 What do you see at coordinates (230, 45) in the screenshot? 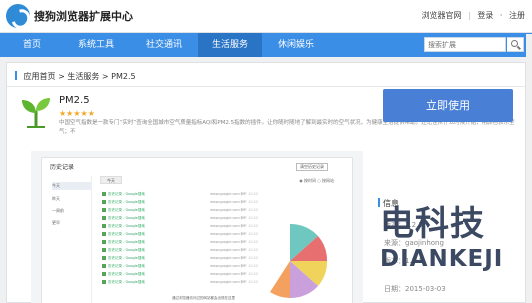
I see `nav-item-life-services: 生活服务` at bounding box center [230, 45].